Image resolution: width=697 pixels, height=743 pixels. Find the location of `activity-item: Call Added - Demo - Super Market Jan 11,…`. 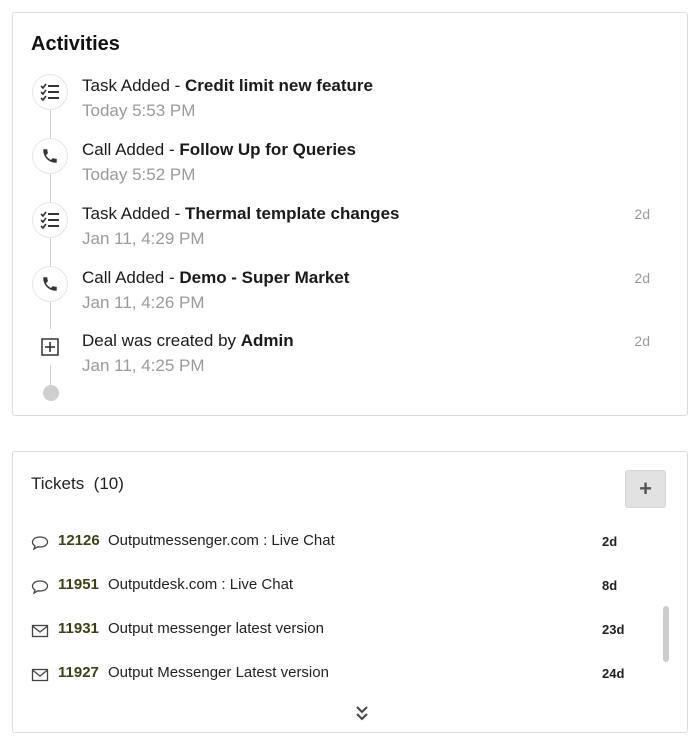

activity-item: Call Added - Demo - Super Market Jan 11,… is located at coordinates (350, 294).